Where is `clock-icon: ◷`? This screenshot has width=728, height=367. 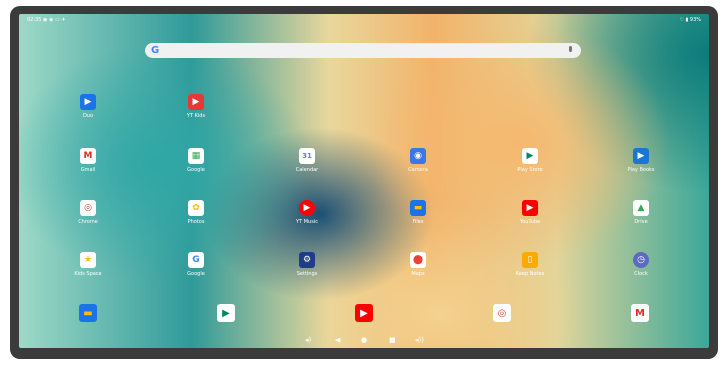 clock-icon: ◷ is located at coordinates (641, 260).